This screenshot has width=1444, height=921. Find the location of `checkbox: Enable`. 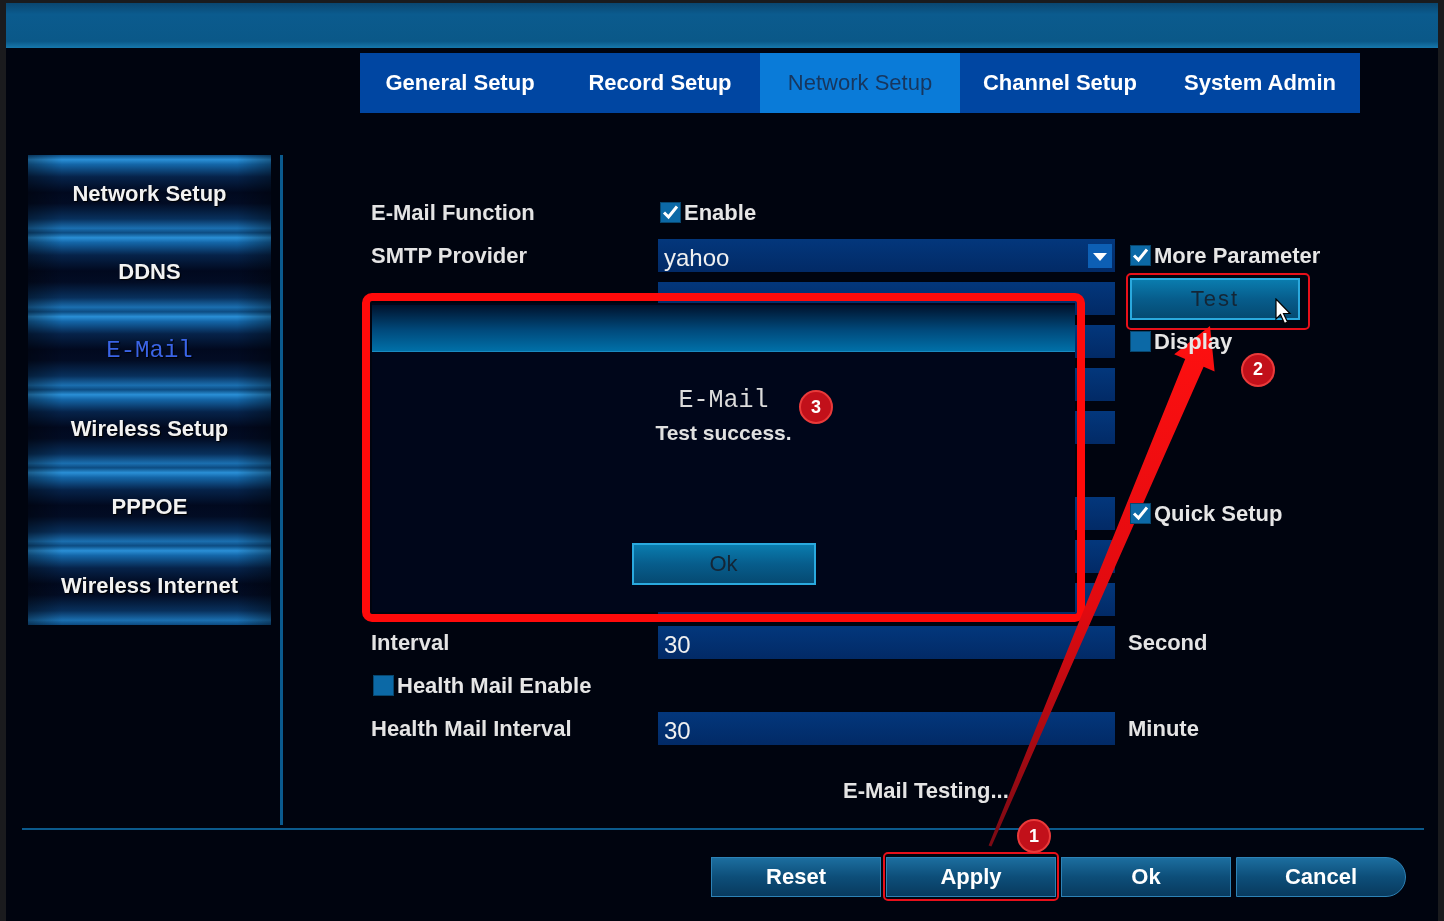

checkbox: Enable is located at coordinates (708, 212).